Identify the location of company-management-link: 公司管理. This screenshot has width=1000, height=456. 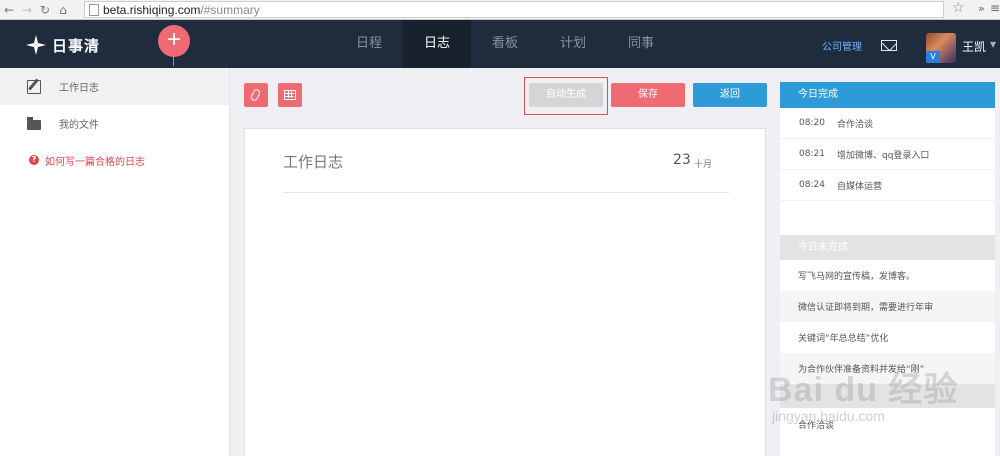
(842, 45).